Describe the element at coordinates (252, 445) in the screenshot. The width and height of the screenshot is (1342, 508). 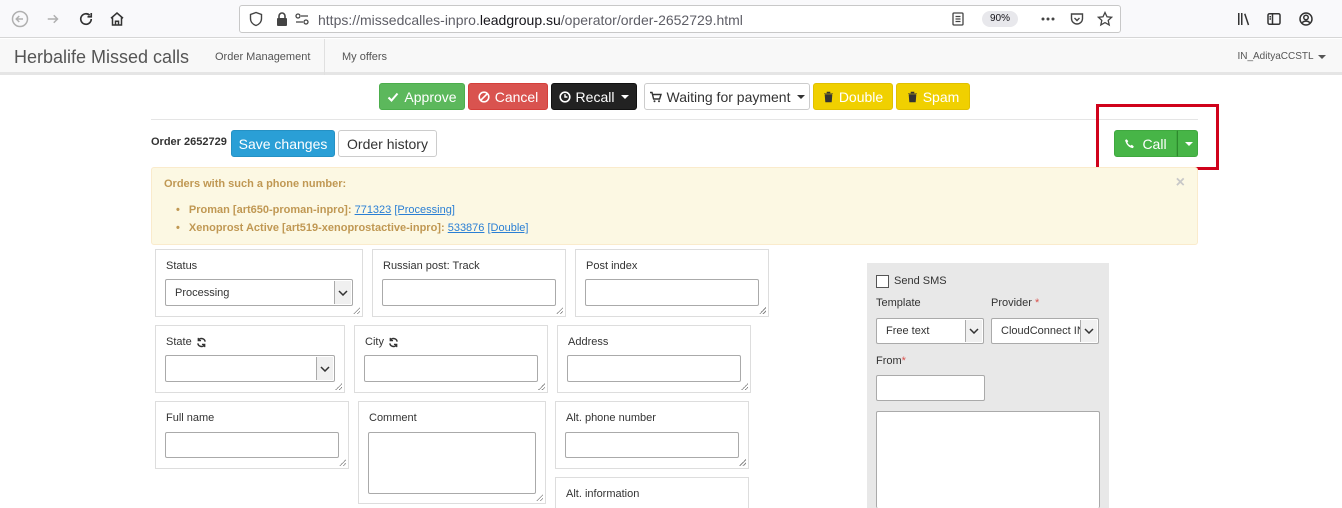
I see `fullname-input` at that location.